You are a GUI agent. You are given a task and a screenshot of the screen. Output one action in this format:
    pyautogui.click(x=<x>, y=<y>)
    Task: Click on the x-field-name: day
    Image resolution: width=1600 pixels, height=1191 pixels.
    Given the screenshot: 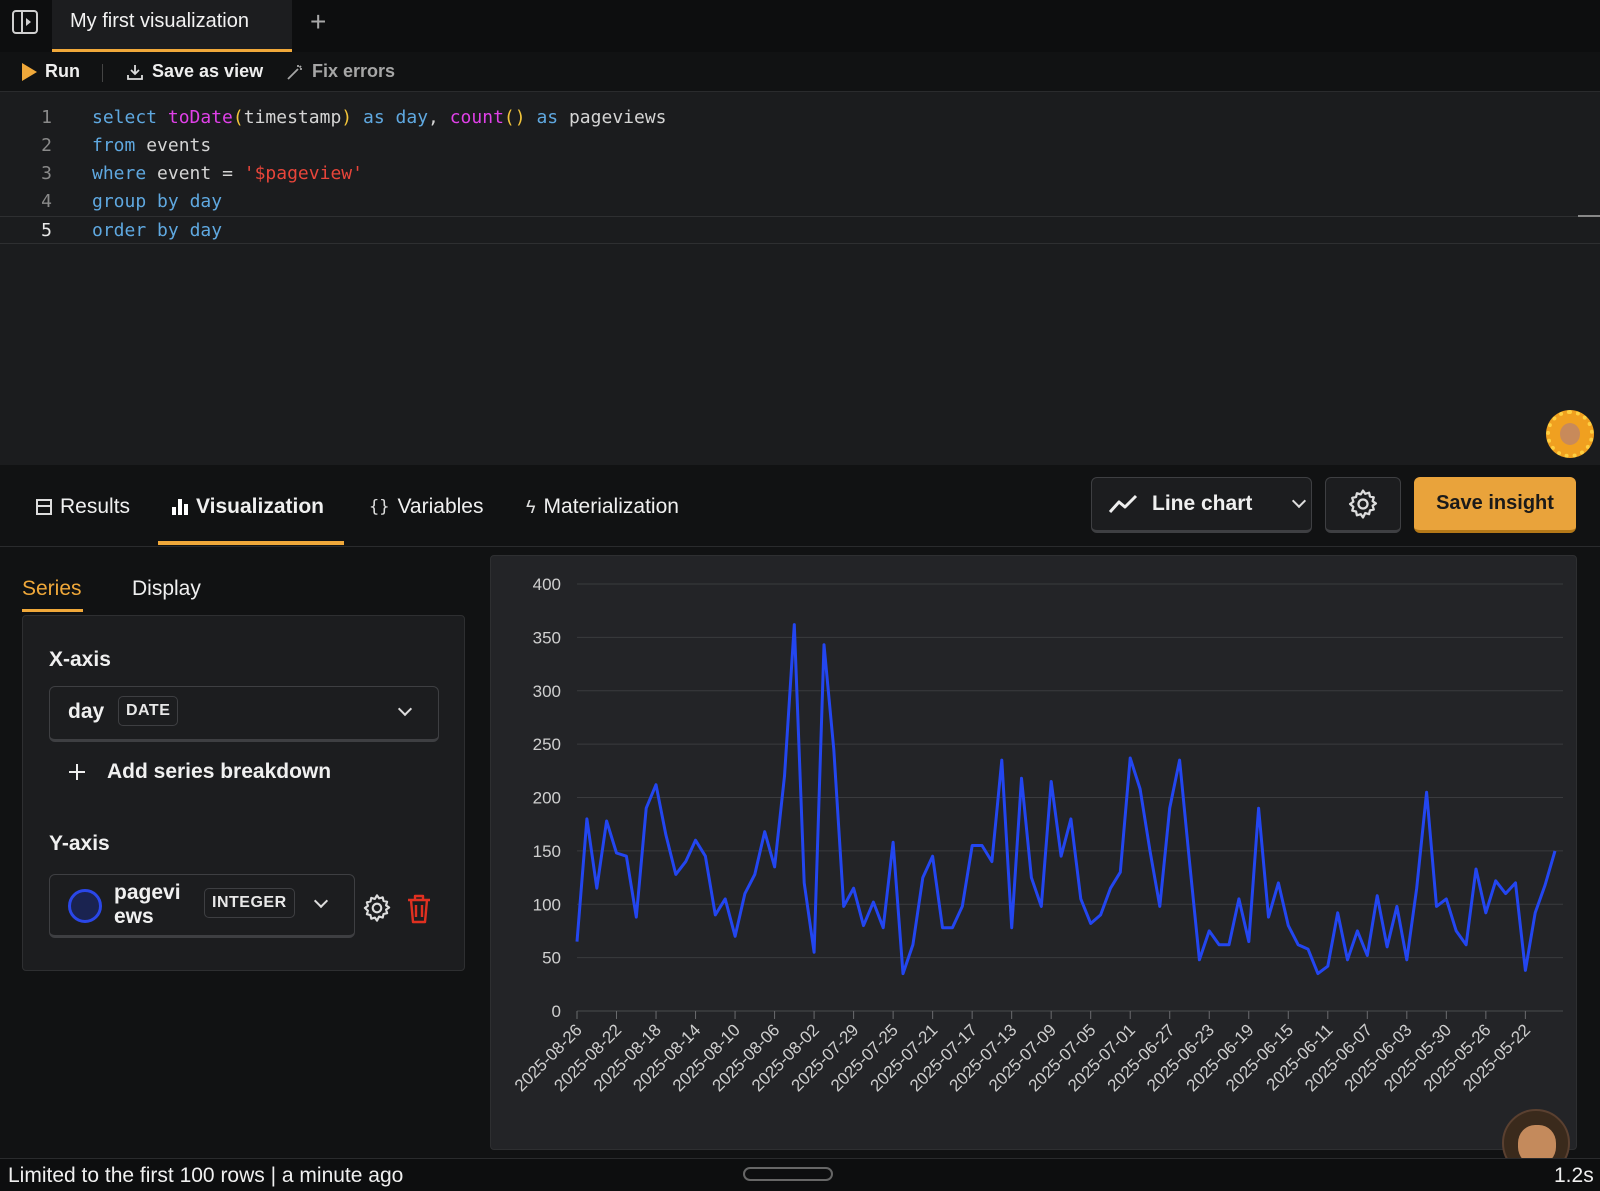 What is the action you would take?
    pyautogui.click(x=86, y=711)
    